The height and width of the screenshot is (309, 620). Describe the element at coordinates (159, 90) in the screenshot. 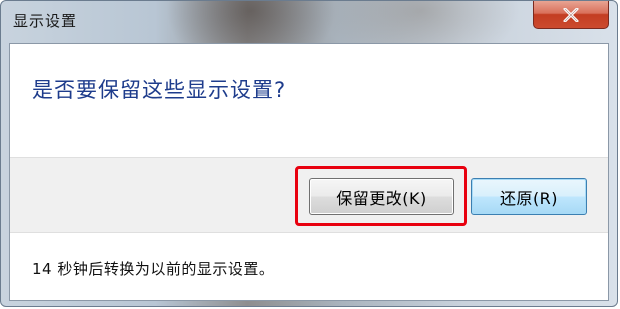

I see `dialog-question: 是否要保留这些显示设置?` at that location.